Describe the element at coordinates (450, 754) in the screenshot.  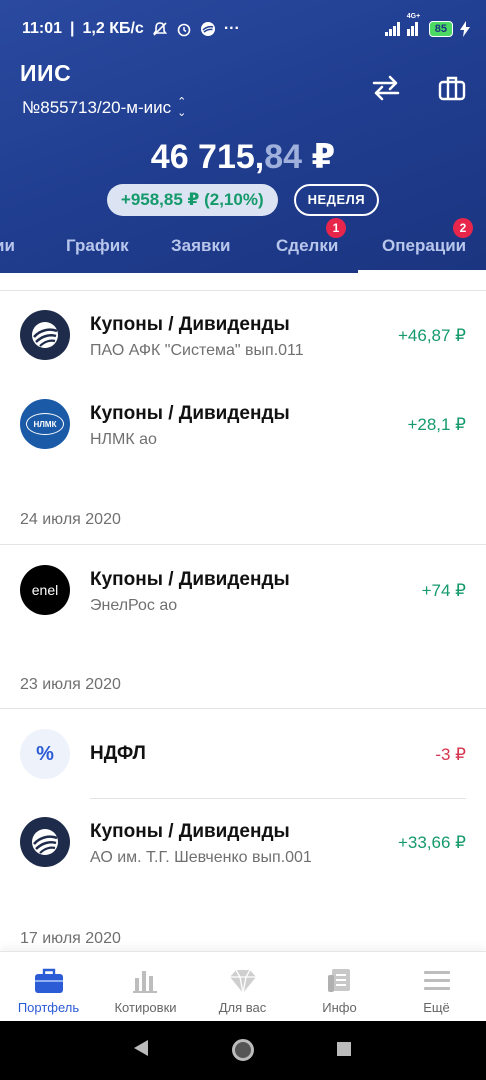
I see `operation-amount: -3 ₽` at that location.